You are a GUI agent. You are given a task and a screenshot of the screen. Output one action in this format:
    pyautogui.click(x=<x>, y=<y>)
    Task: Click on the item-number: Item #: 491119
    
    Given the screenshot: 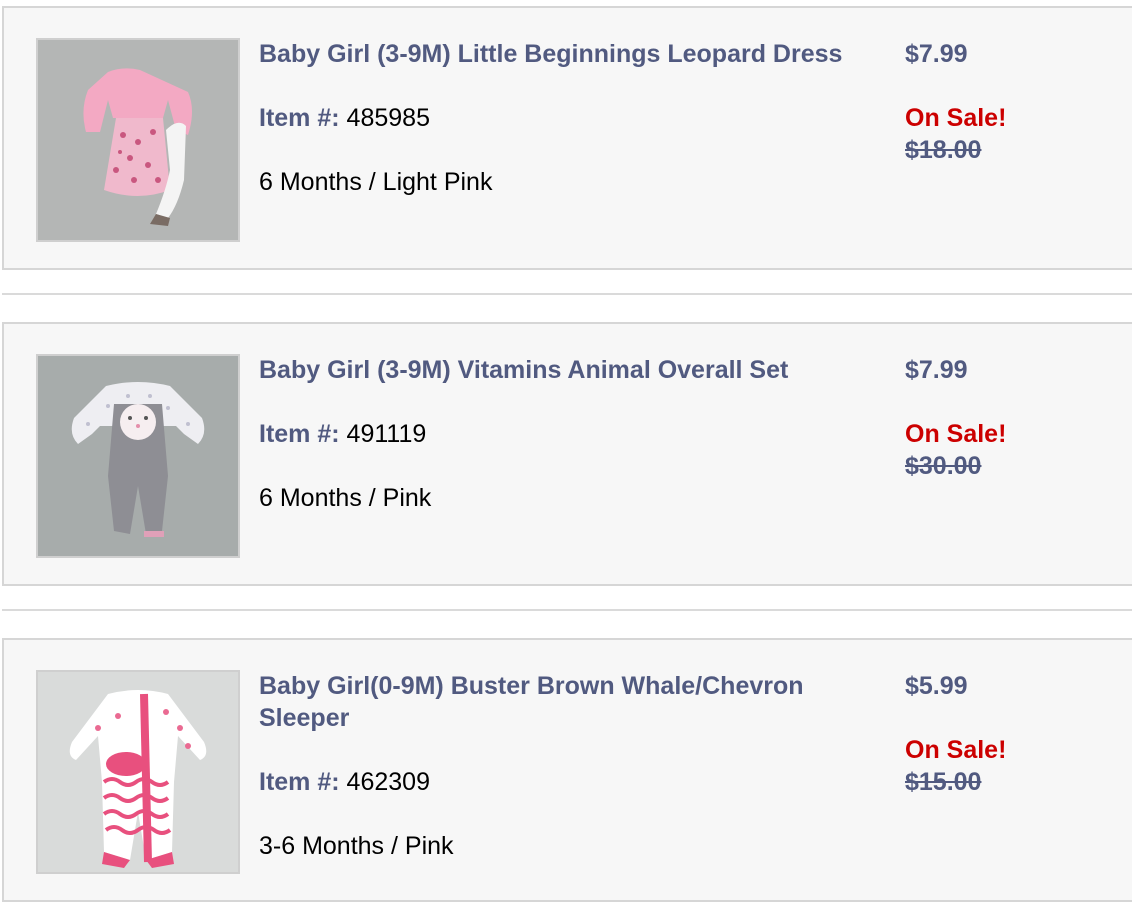 What is the action you would take?
    pyautogui.click(x=342, y=434)
    